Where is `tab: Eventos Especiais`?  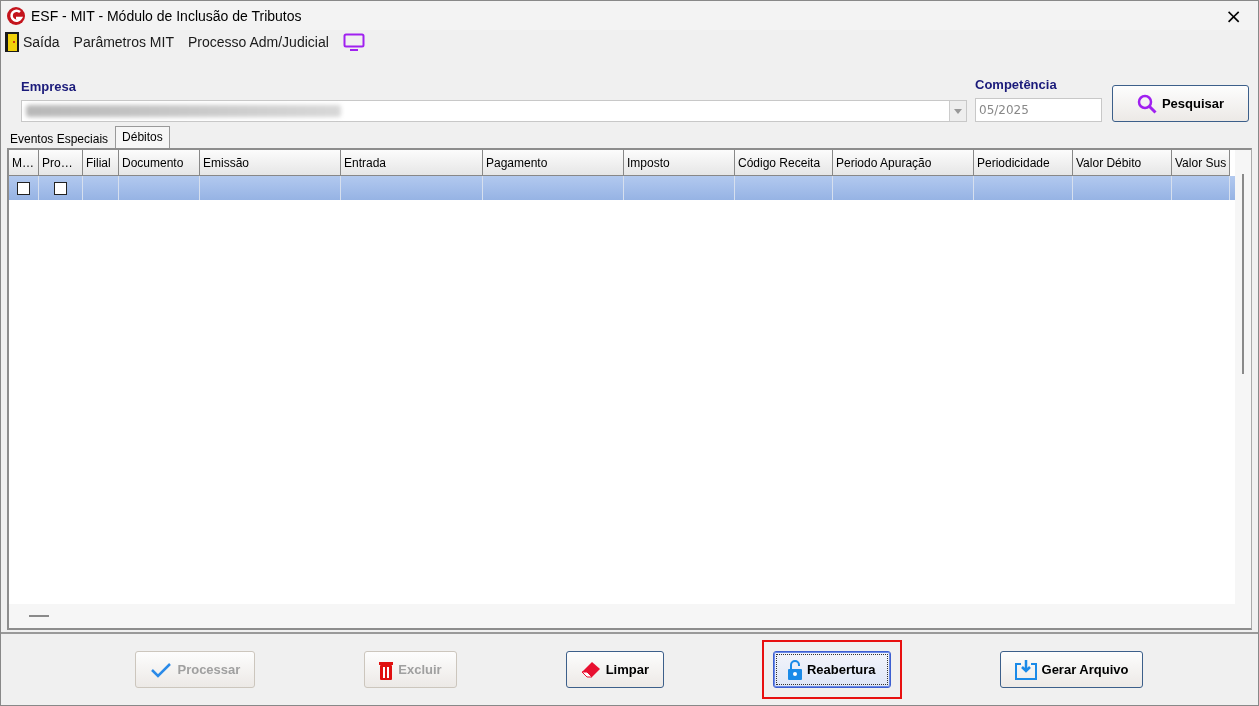 tab: Eventos Especiais is located at coordinates (59, 138).